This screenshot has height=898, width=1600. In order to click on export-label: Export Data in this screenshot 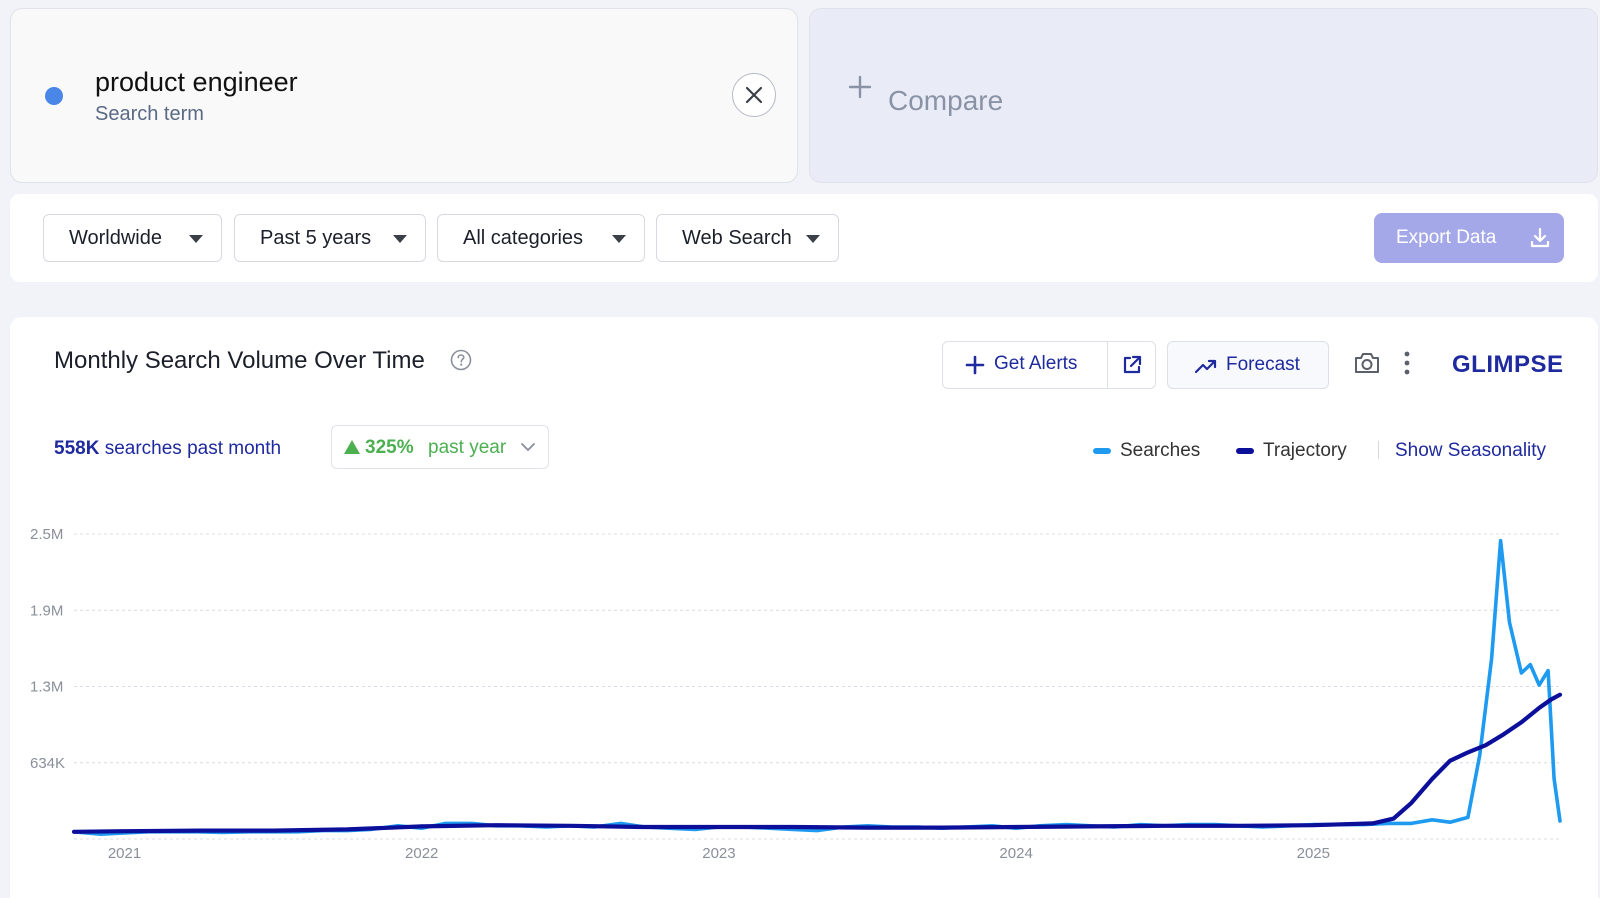, I will do `click(1446, 237)`.